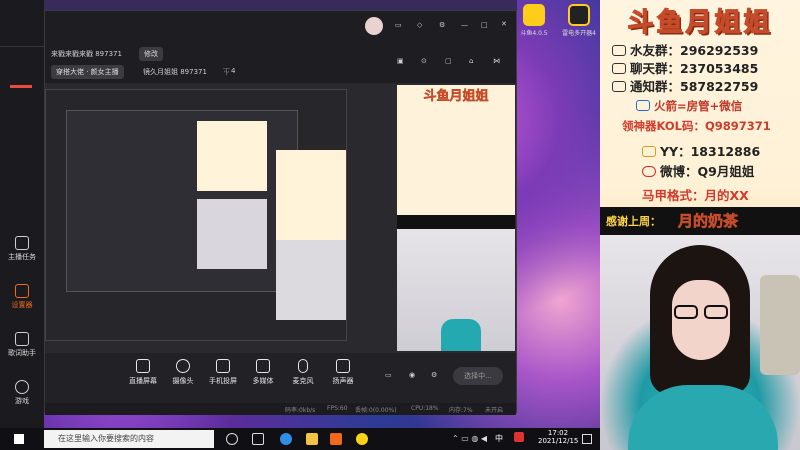 The height and width of the screenshot is (450, 800). What do you see at coordinates (286, 439) in the screenshot?
I see `edge-browser-icon` at bounding box center [286, 439].